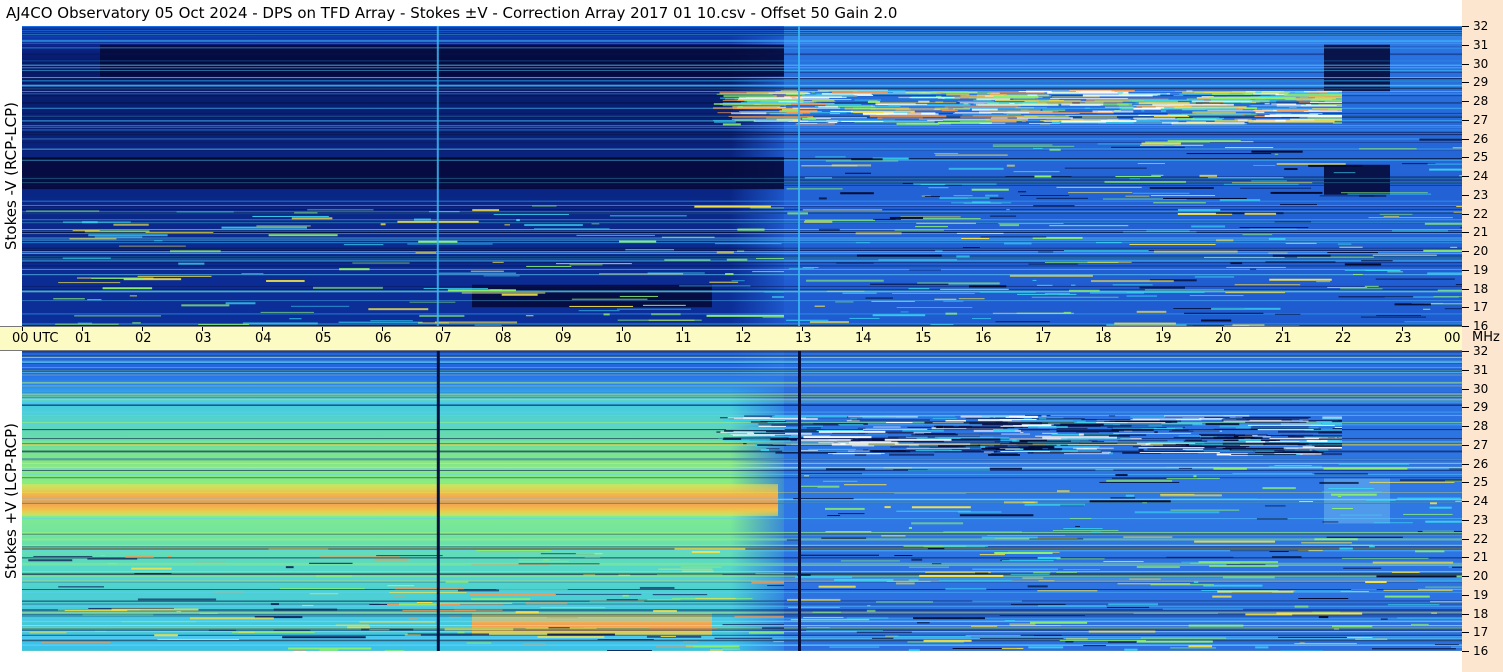  What do you see at coordinates (1481, 82) in the screenshot?
I see `freq-tick-label: 29` at bounding box center [1481, 82].